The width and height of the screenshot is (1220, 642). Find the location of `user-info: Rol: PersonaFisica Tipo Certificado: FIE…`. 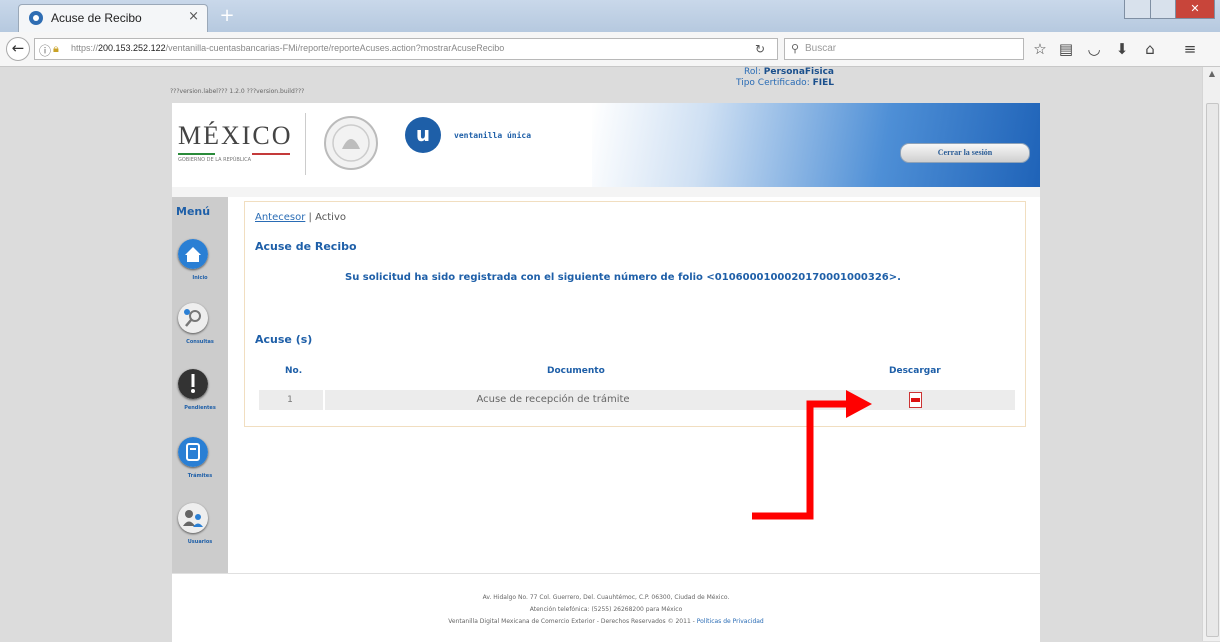

user-info: Rol: PersonaFisica Tipo Certificado: FIE… is located at coordinates (784, 77).